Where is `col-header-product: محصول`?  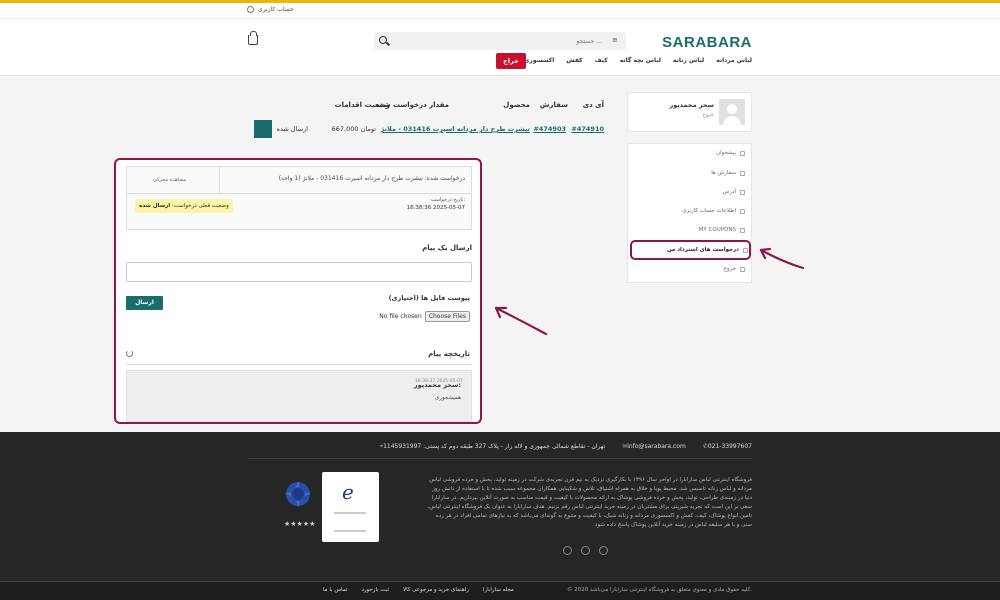
col-header-product: محصول is located at coordinates (516, 105).